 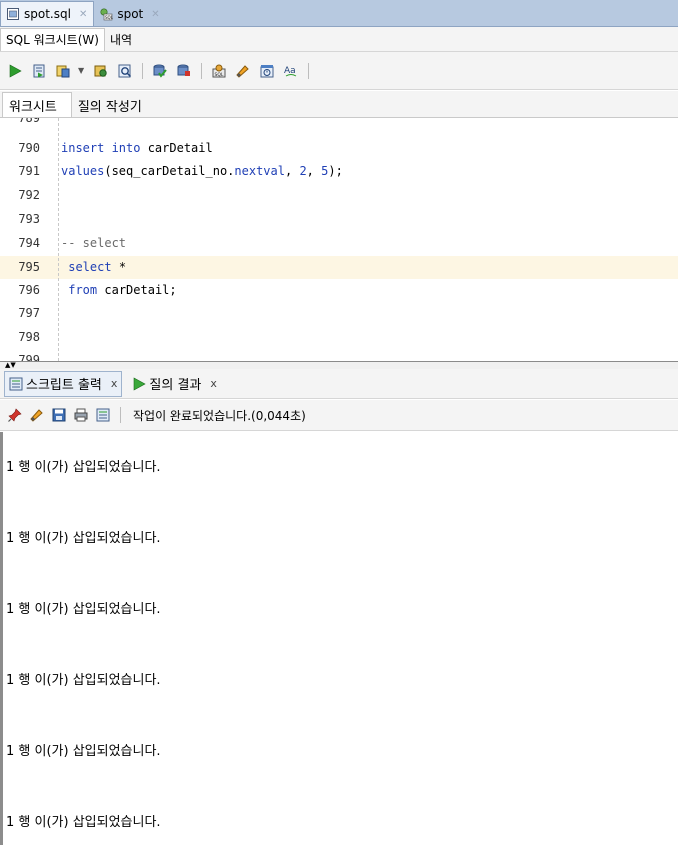 What do you see at coordinates (81, 415) in the screenshot?
I see `print-icon` at bounding box center [81, 415].